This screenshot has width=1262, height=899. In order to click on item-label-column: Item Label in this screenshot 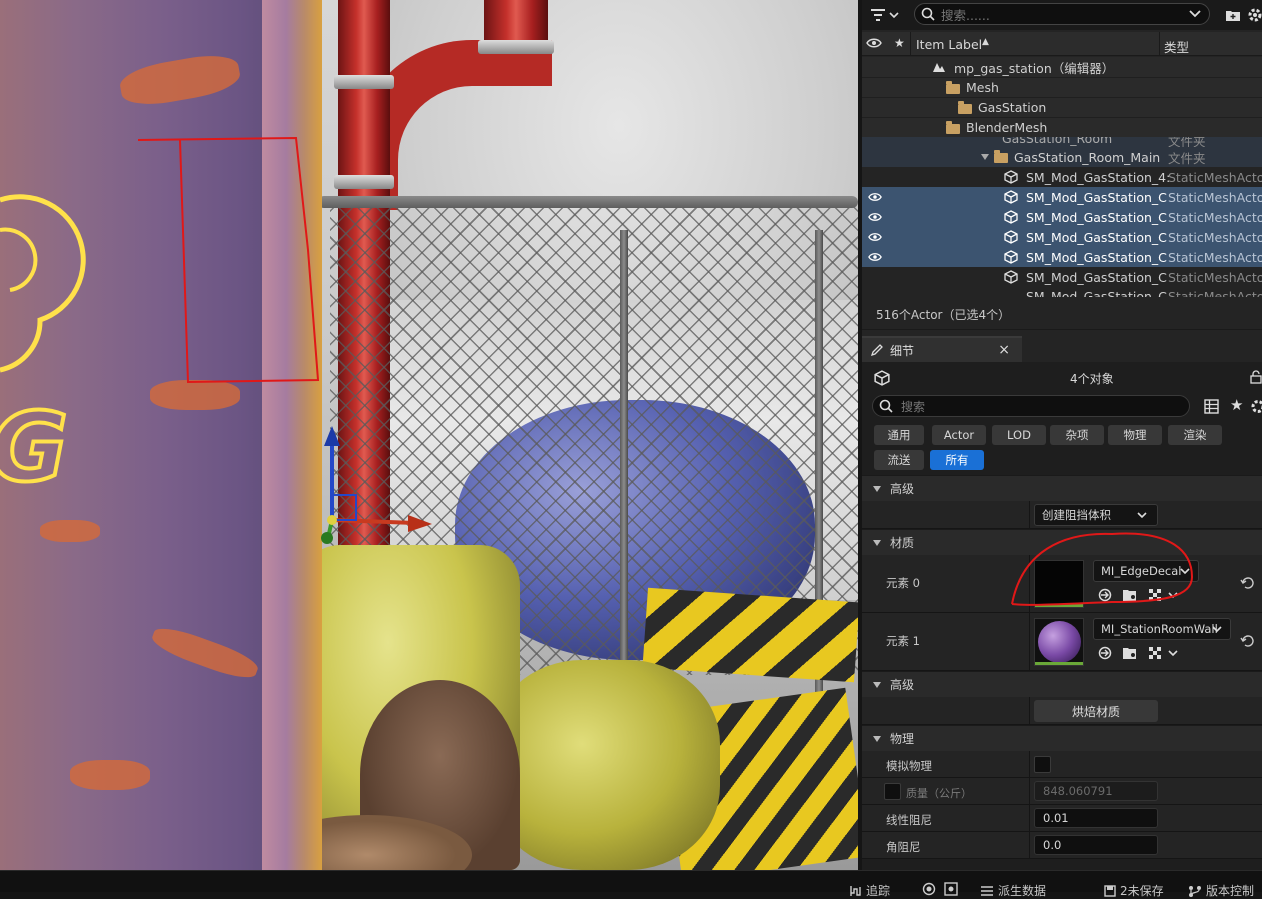, I will do `click(949, 44)`.